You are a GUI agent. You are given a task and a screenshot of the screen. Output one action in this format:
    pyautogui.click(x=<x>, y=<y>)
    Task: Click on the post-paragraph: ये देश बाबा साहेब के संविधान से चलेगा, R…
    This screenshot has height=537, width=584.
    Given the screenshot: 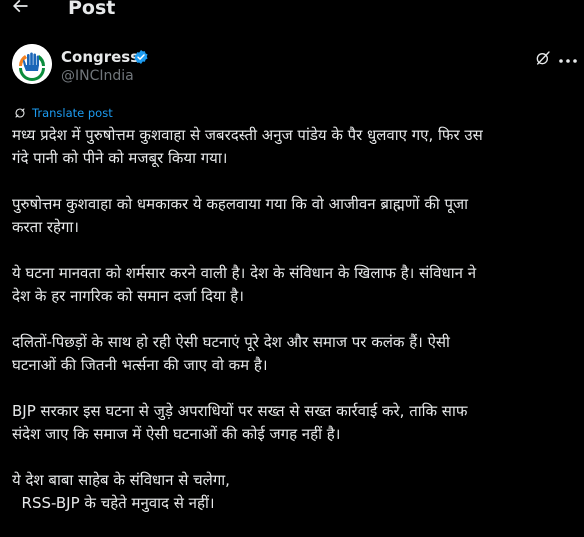 What is the action you would take?
    pyautogui.click(x=295, y=492)
    